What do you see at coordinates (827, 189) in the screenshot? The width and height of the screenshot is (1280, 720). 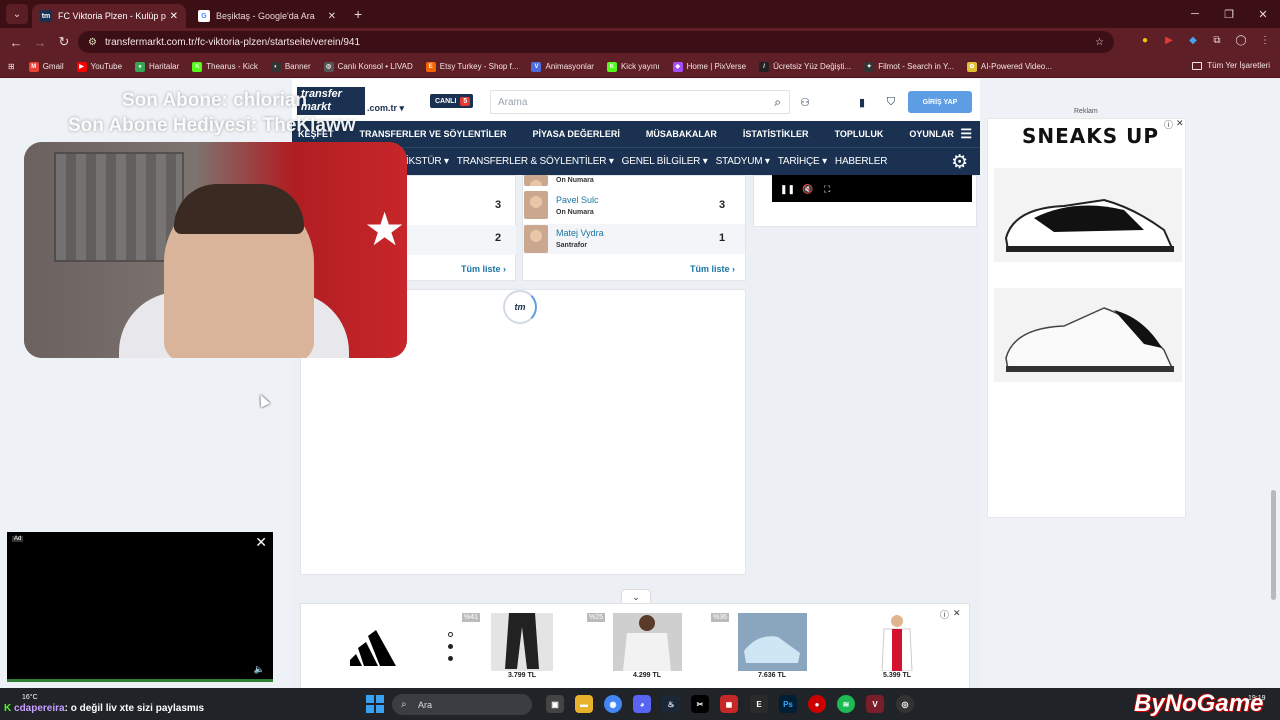 I see `fullscreen-icon: ⛶` at bounding box center [827, 189].